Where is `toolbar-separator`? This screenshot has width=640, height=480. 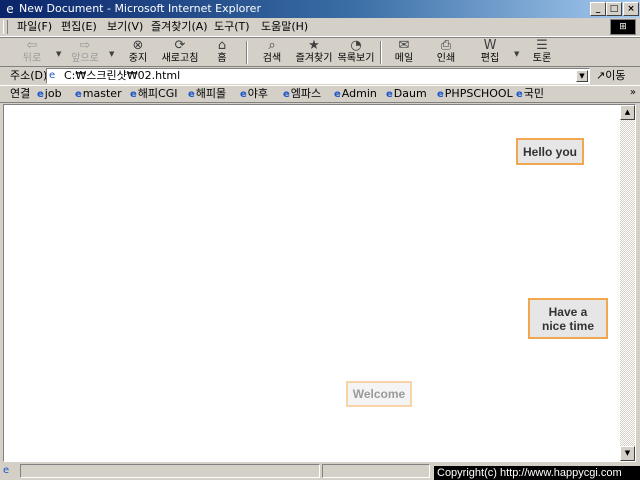
toolbar-separator is located at coordinates (247, 52).